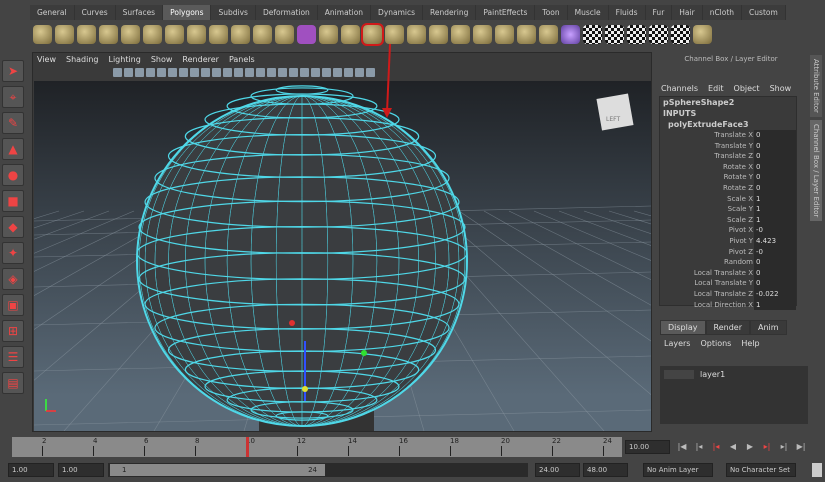  I want to click on channel-label: Local Translate X, so click(707, 273).